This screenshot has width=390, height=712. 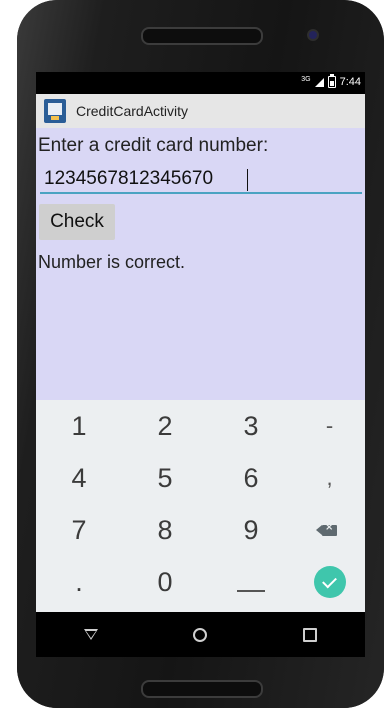 I want to click on key-minus: -, so click(x=329, y=426).